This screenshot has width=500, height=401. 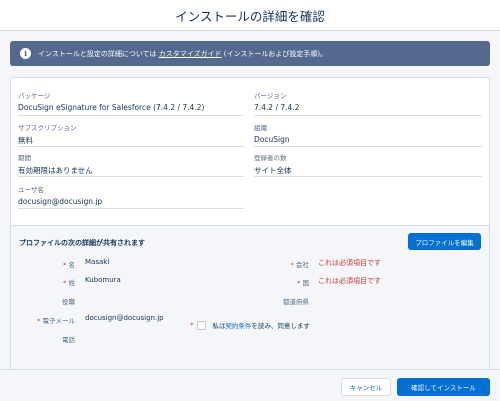 I want to click on page-title: インストールの詳細を確認, so click(x=250, y=16).